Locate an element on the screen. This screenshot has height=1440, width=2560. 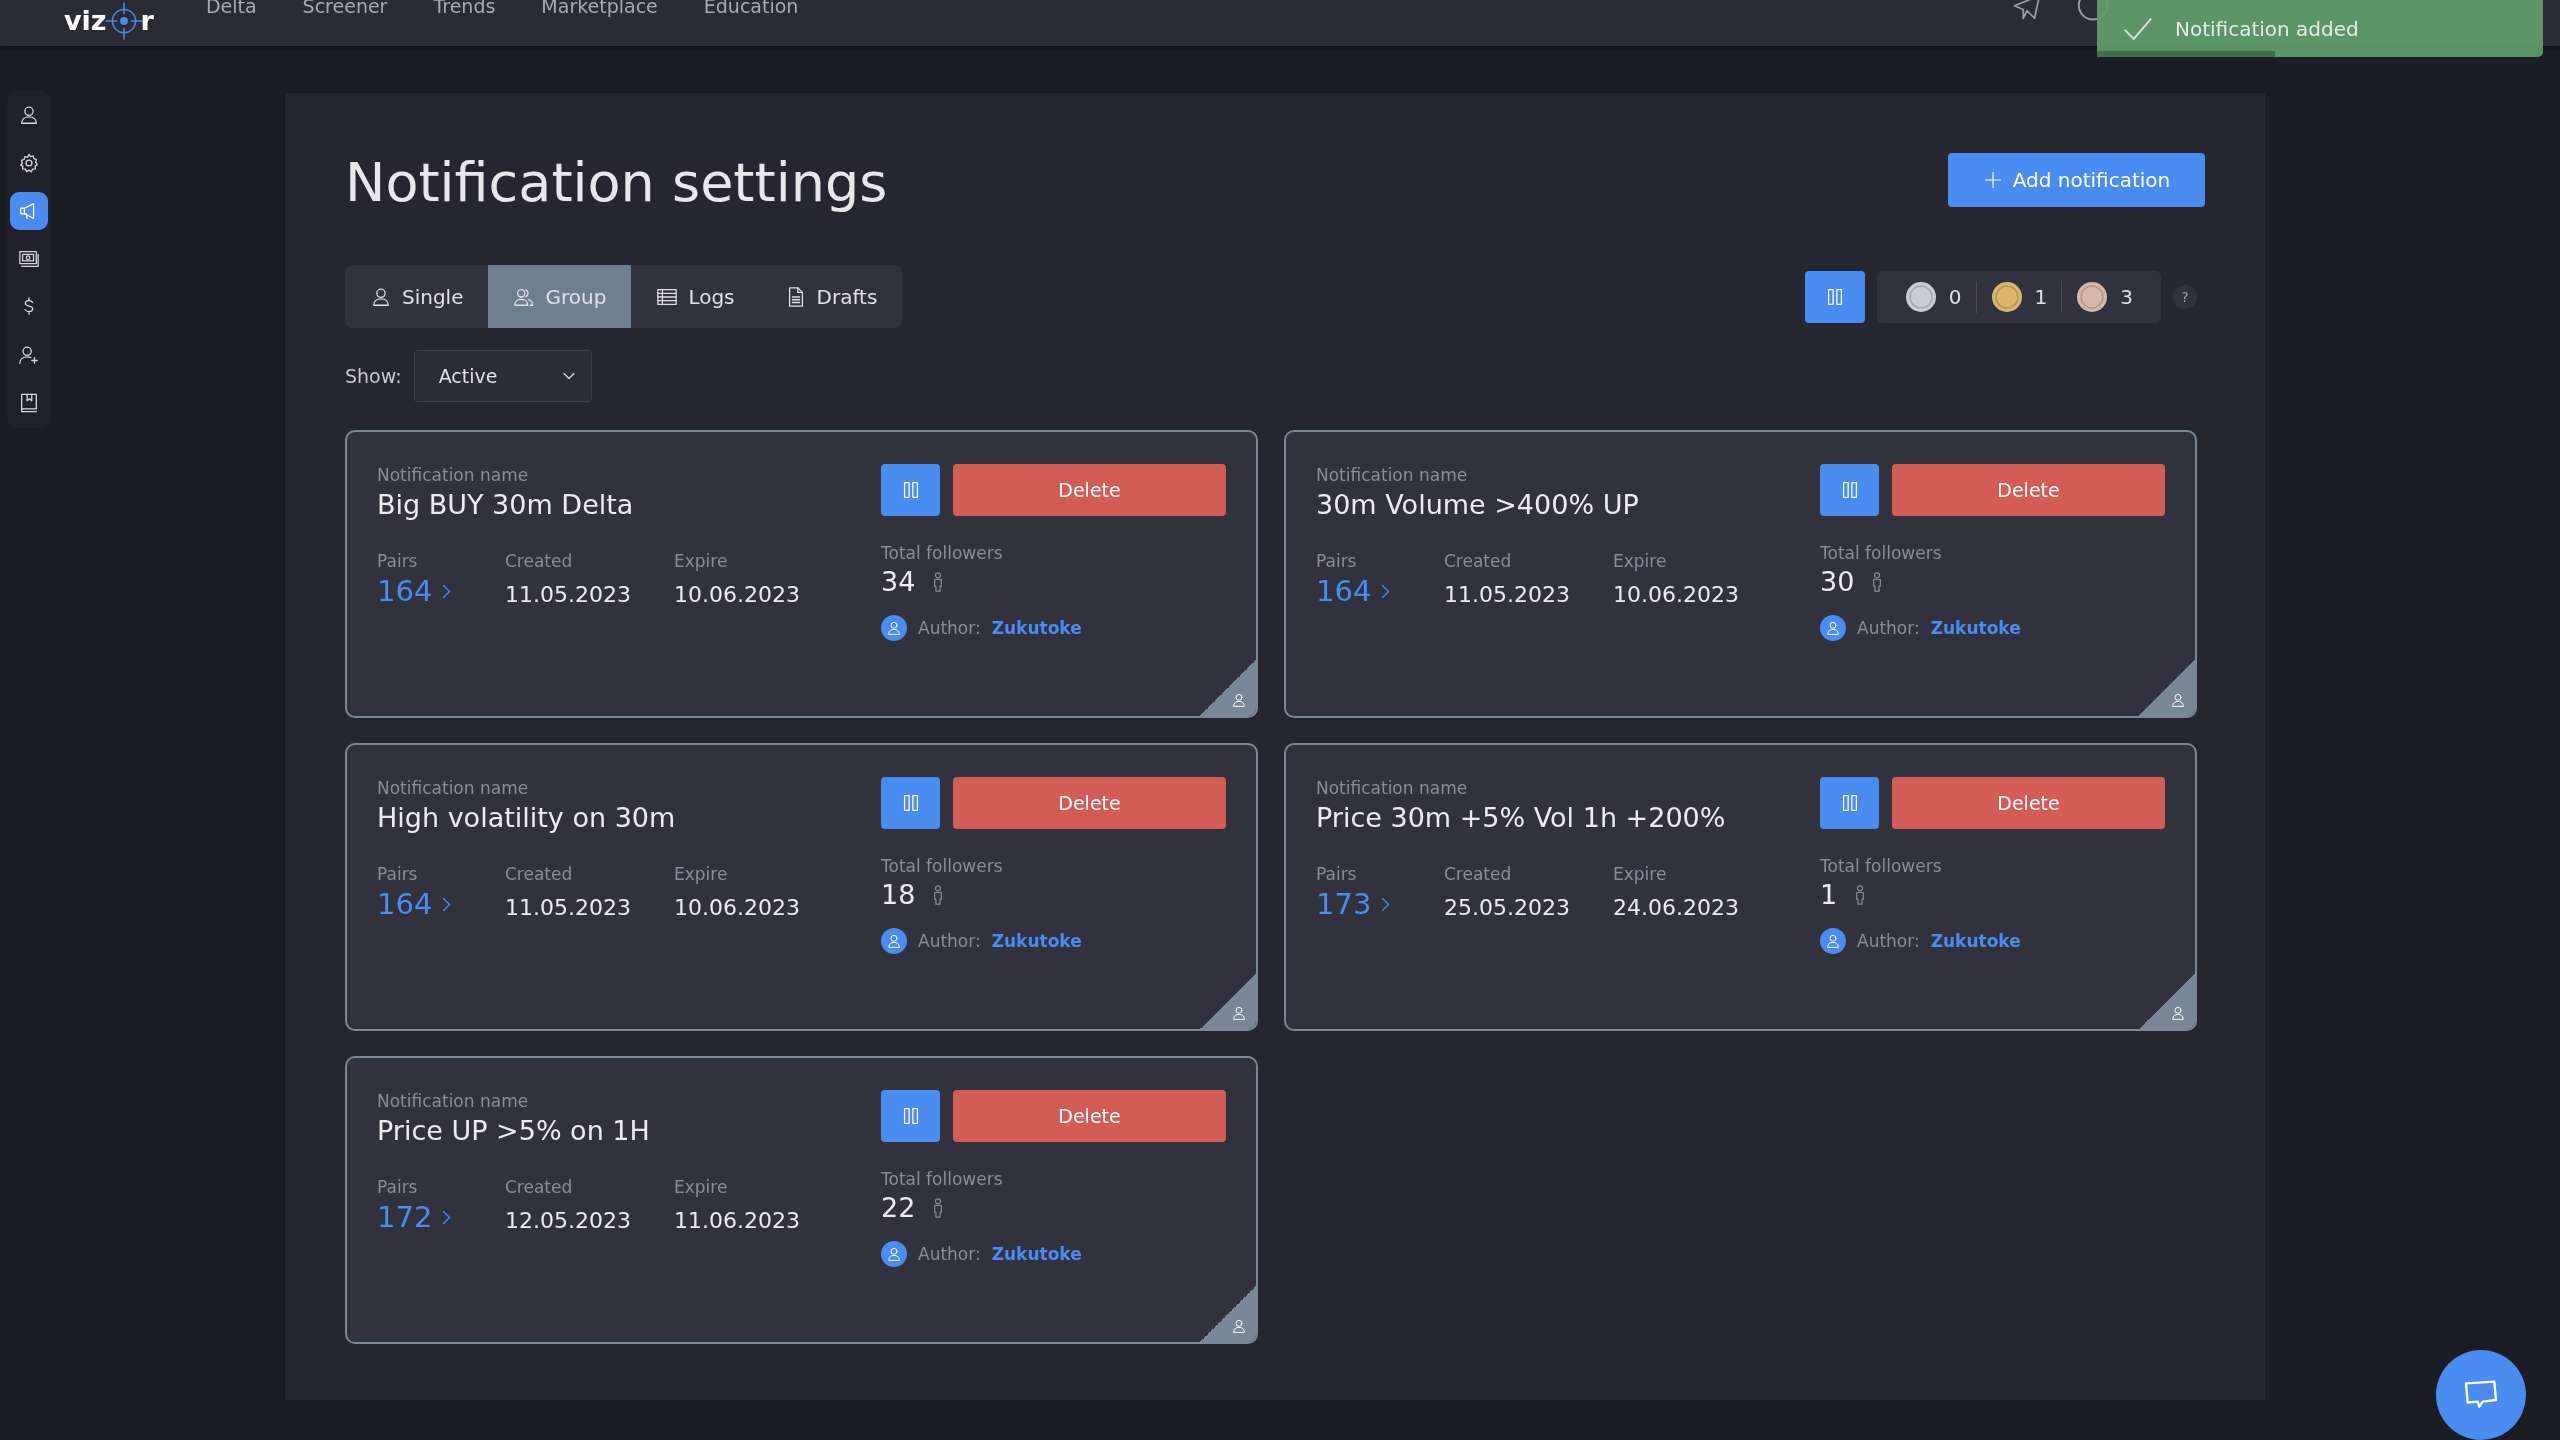
sidebar-item is located at coordinates (29, 211).